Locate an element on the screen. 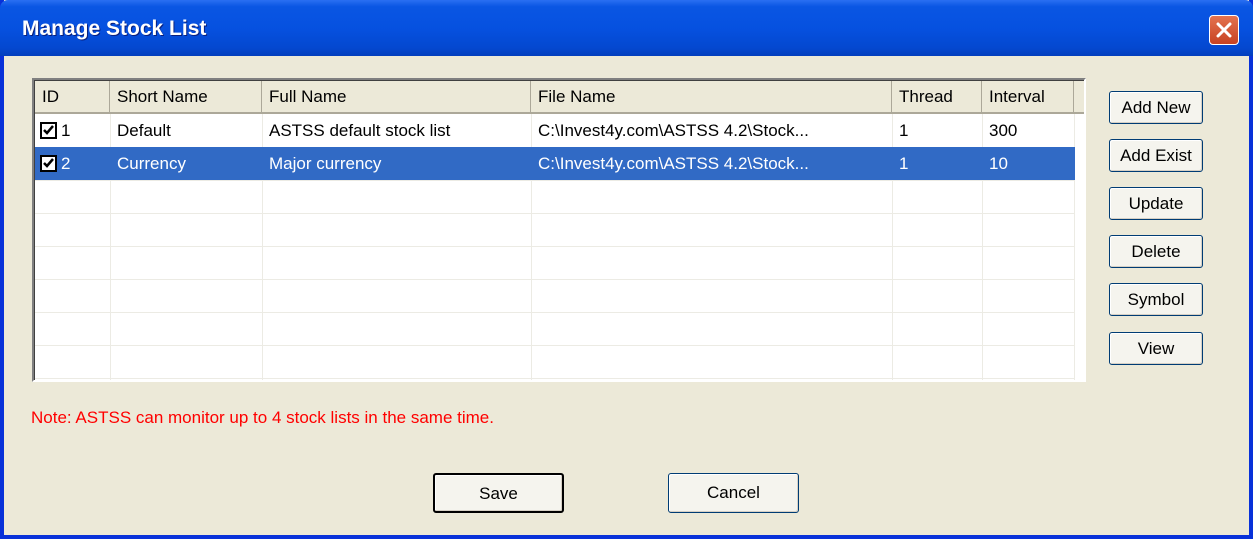 This screenshot has width=1253, height=539. cell-short-name: Default is located at coordinates (144, 130).